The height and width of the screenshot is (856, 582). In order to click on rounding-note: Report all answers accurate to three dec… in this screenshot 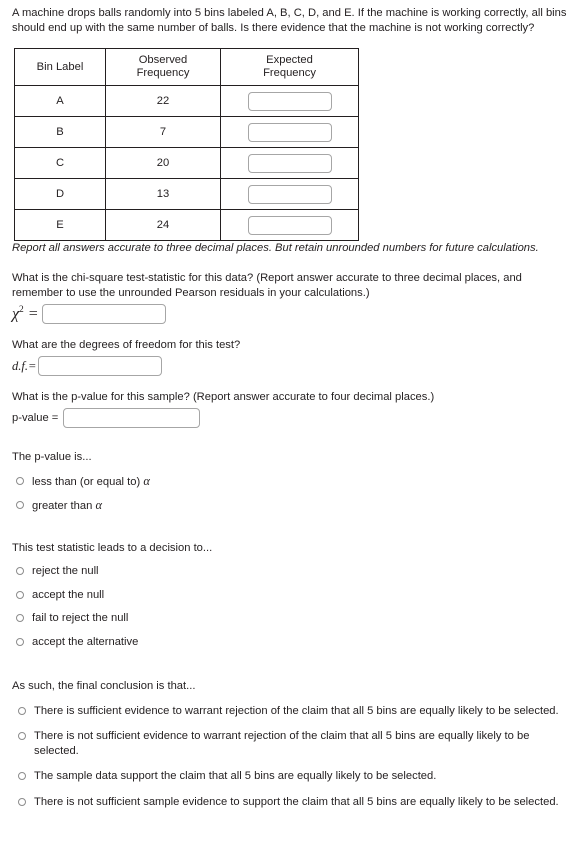, I will do `click(275, 248)`.